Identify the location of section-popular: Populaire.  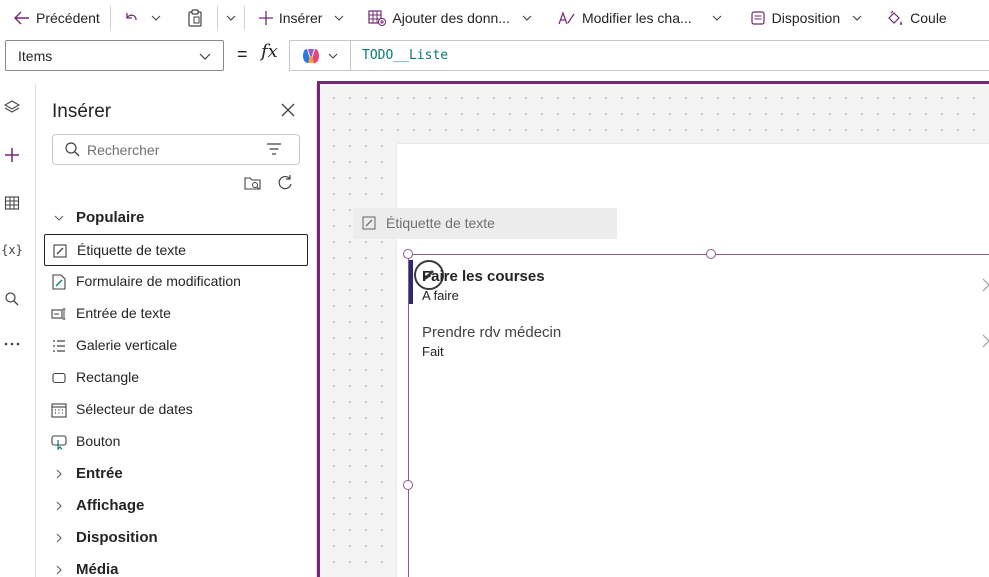
(176, 218).